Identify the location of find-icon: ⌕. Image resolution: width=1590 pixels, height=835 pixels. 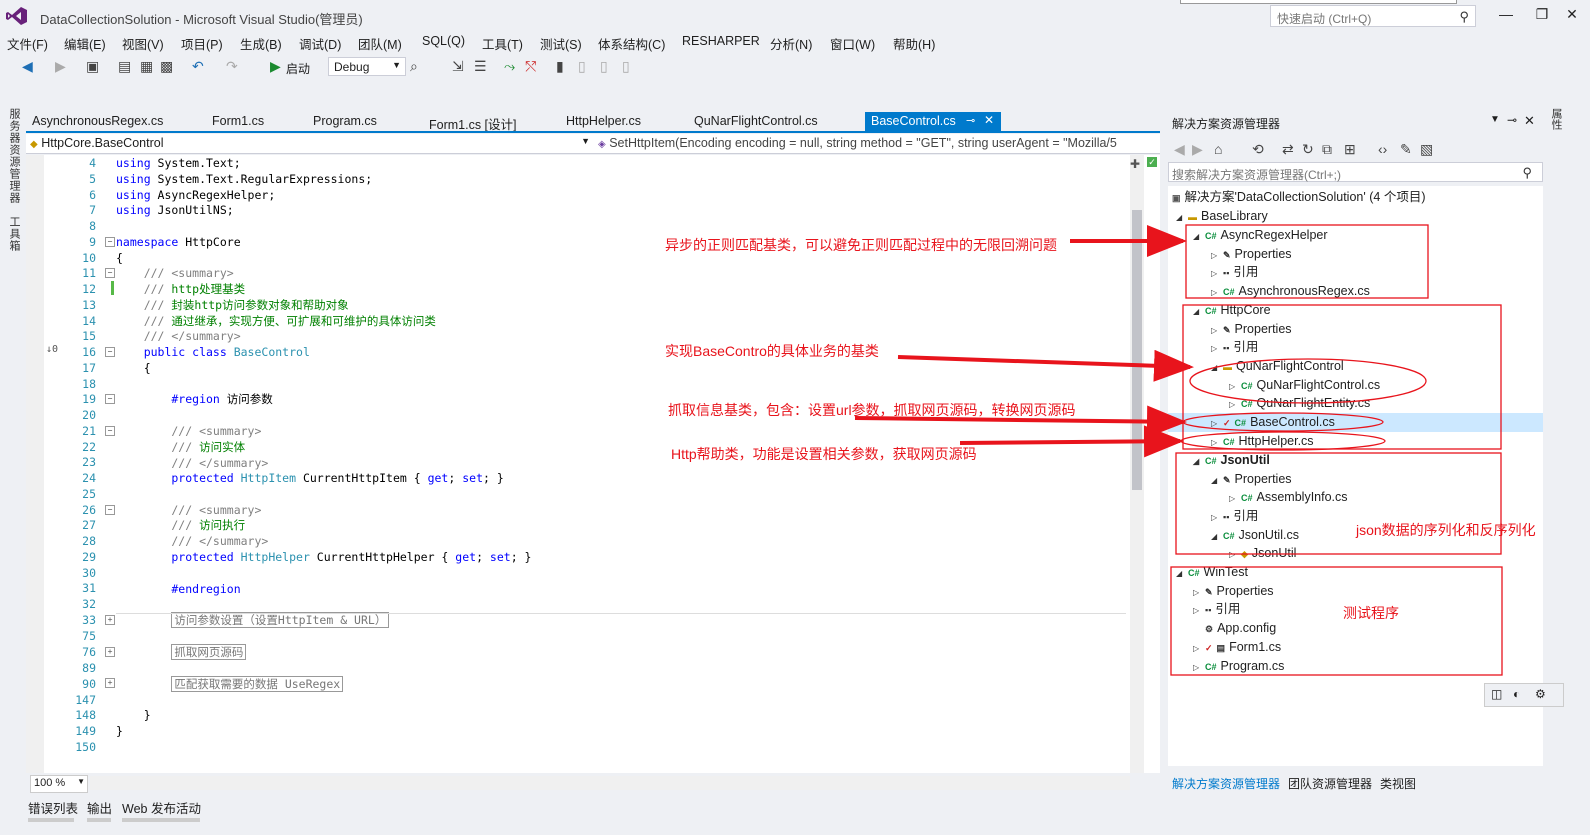
(414, 66).